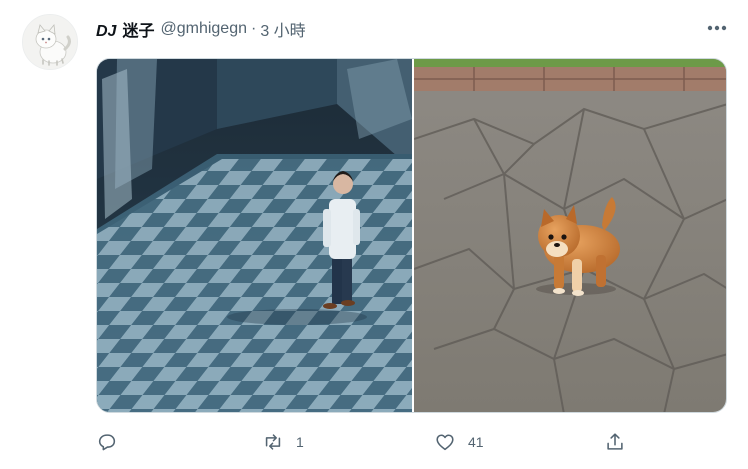 This screenshot has width=748, height=469. I want to click on more-horizontal-icon, so click(717, 28).